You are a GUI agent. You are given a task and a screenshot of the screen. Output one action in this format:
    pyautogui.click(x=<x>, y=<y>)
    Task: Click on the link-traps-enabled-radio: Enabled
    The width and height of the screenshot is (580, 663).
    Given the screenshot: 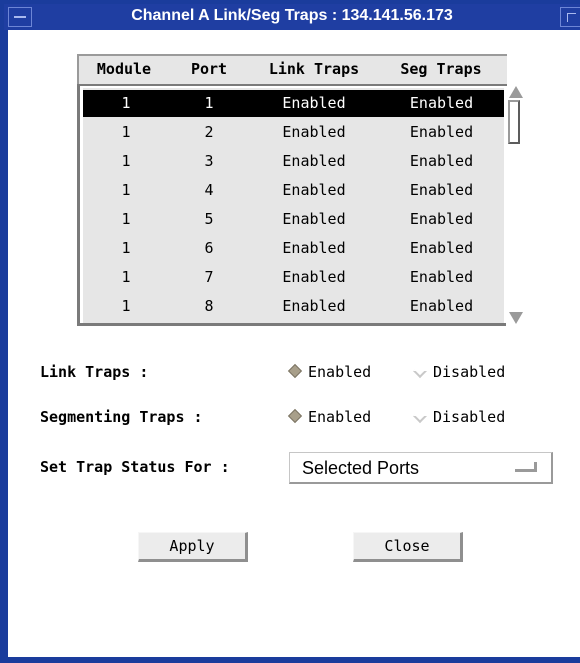 What is the action you would take?
    pyautogui.click(x=329, y=372)
    